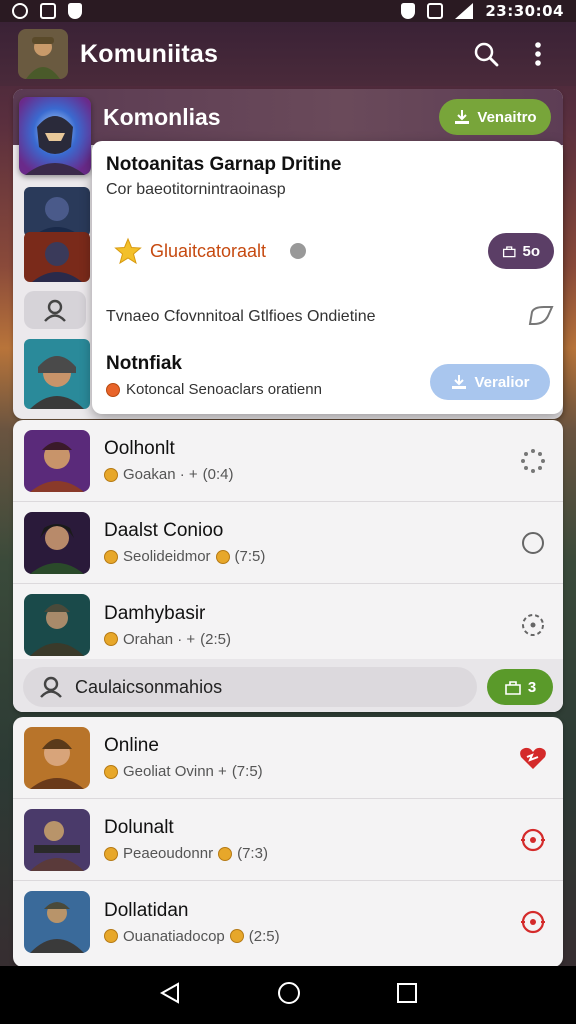  What do you see at coordinates (75, 11) in the screenshot?
I see `shield-icon` at bounding box center [75, 11].